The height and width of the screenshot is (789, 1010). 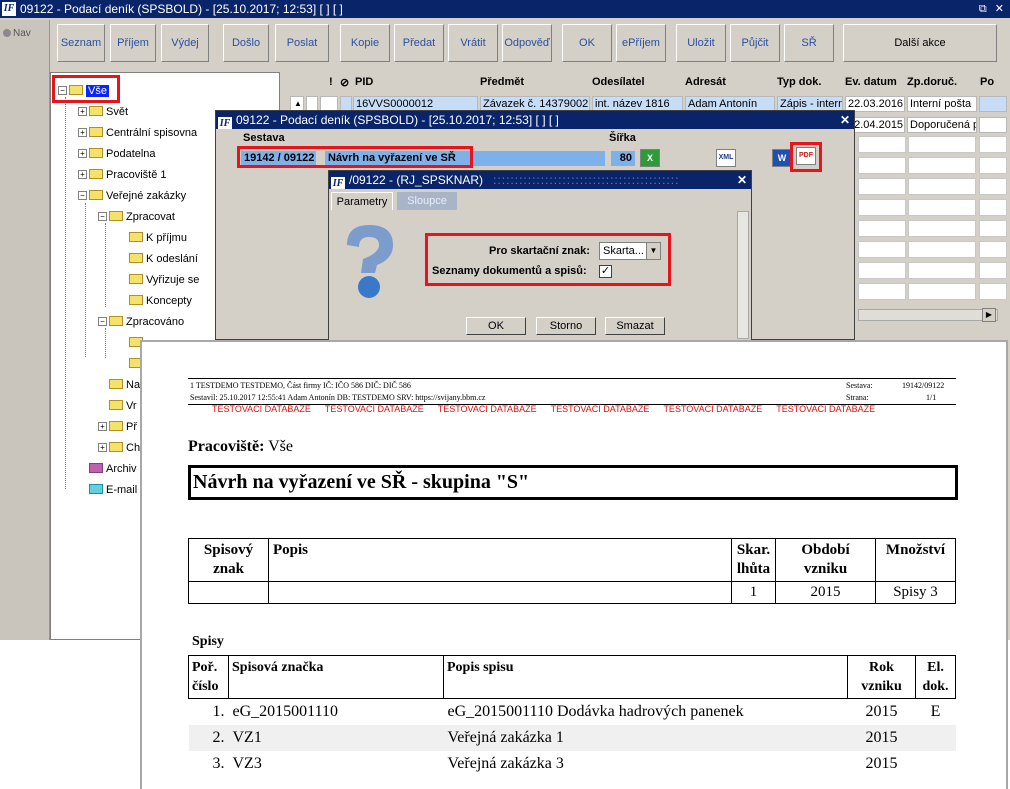 What do you see at coordinates (124, 385) in the screenshot?
I see `tree-item-na: Na` at bounding box center [124, 385].